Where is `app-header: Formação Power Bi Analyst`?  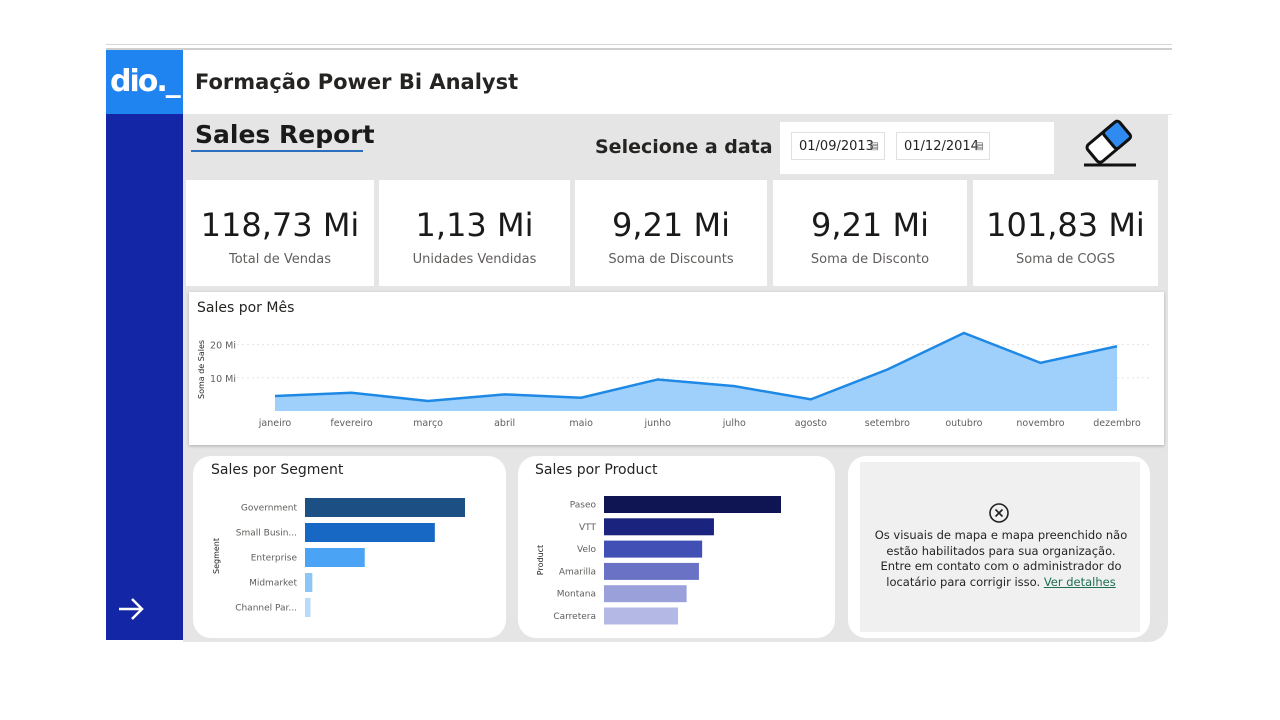 app-header: Formação Power Bi Analyst is located at coordinates (677, 82).